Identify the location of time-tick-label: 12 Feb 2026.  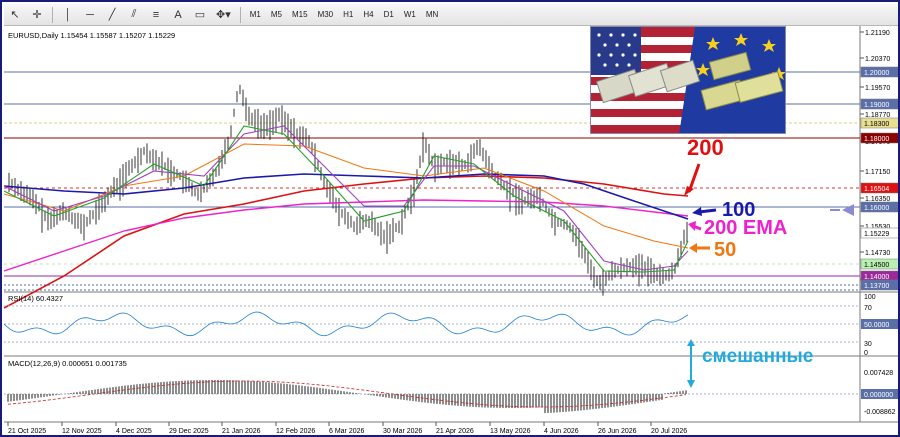
(295, 431).